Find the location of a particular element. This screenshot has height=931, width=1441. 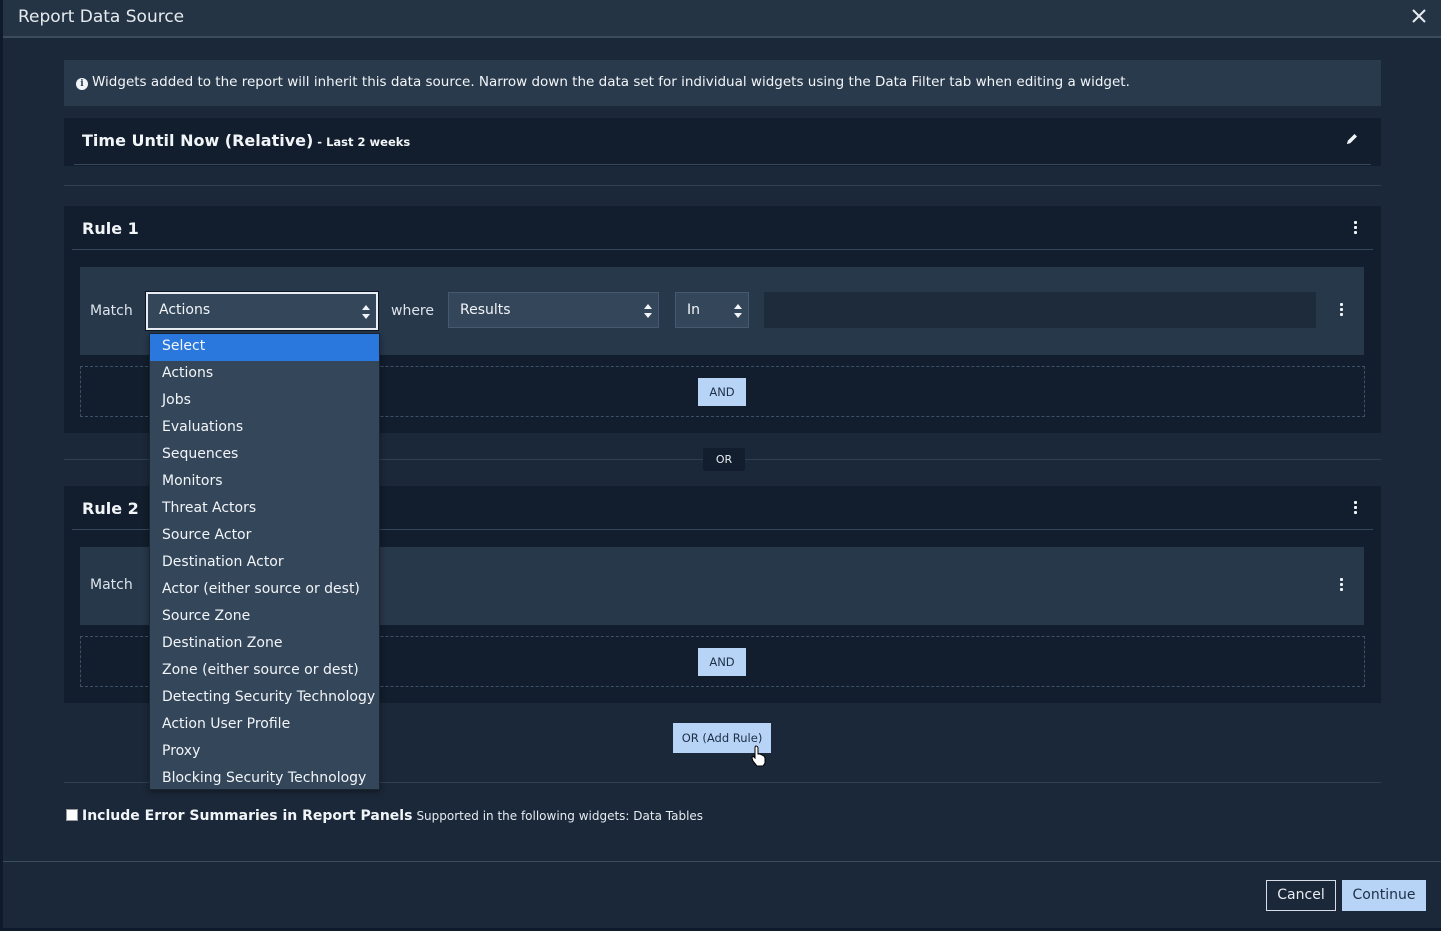

dropdown-option: Evaluations is located at coordinates (264, 428).